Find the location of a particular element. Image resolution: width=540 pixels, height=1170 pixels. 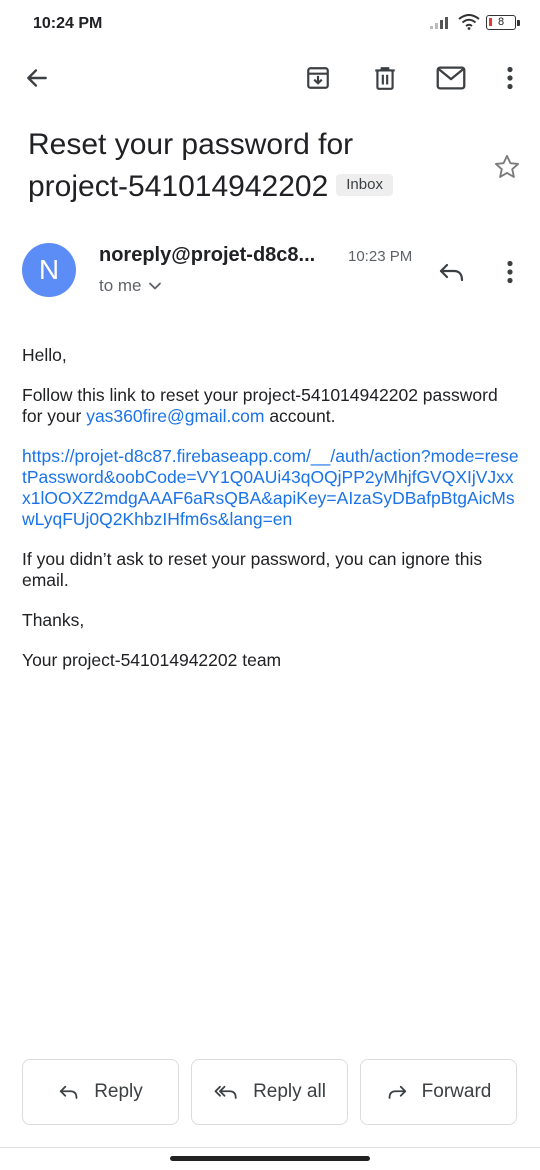

star-icon is located at coordinates (507, 166).